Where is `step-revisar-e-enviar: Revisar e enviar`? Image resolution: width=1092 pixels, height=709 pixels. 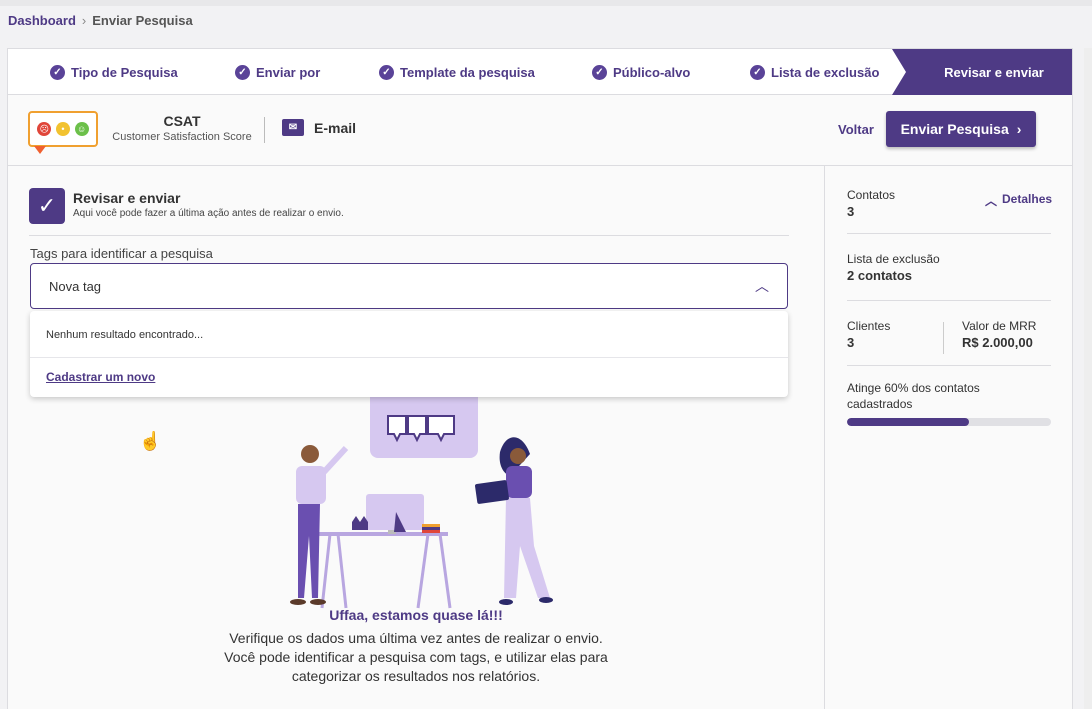
step-revisar-e-enviar: Revisar e enviar is located at coordinates (982, 72).